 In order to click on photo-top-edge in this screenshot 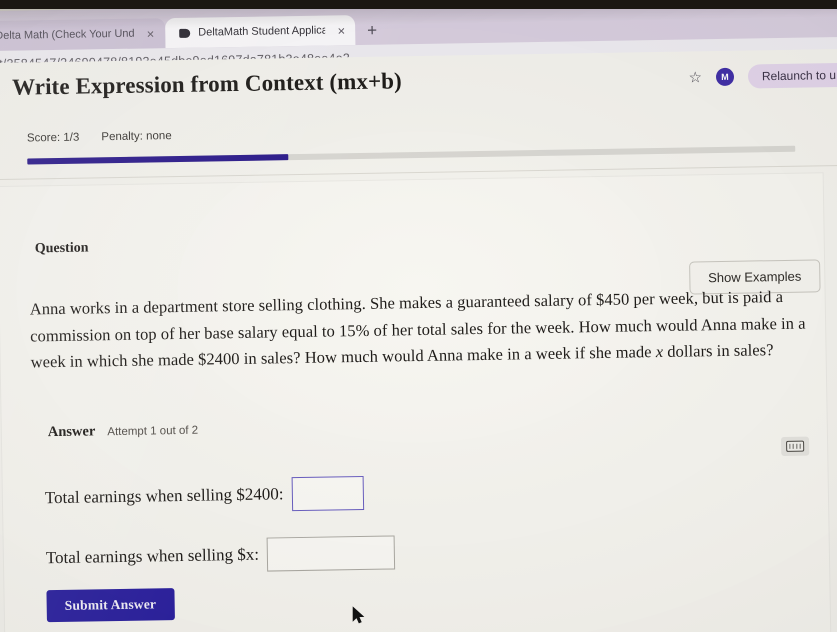, I will do `click(418, 4)`.